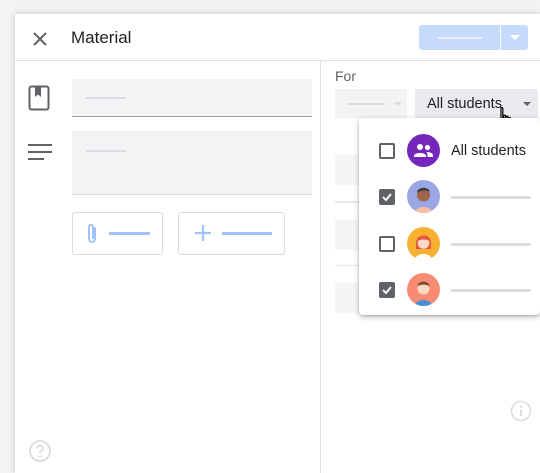  I want to click on close-button, so click(40, 39).